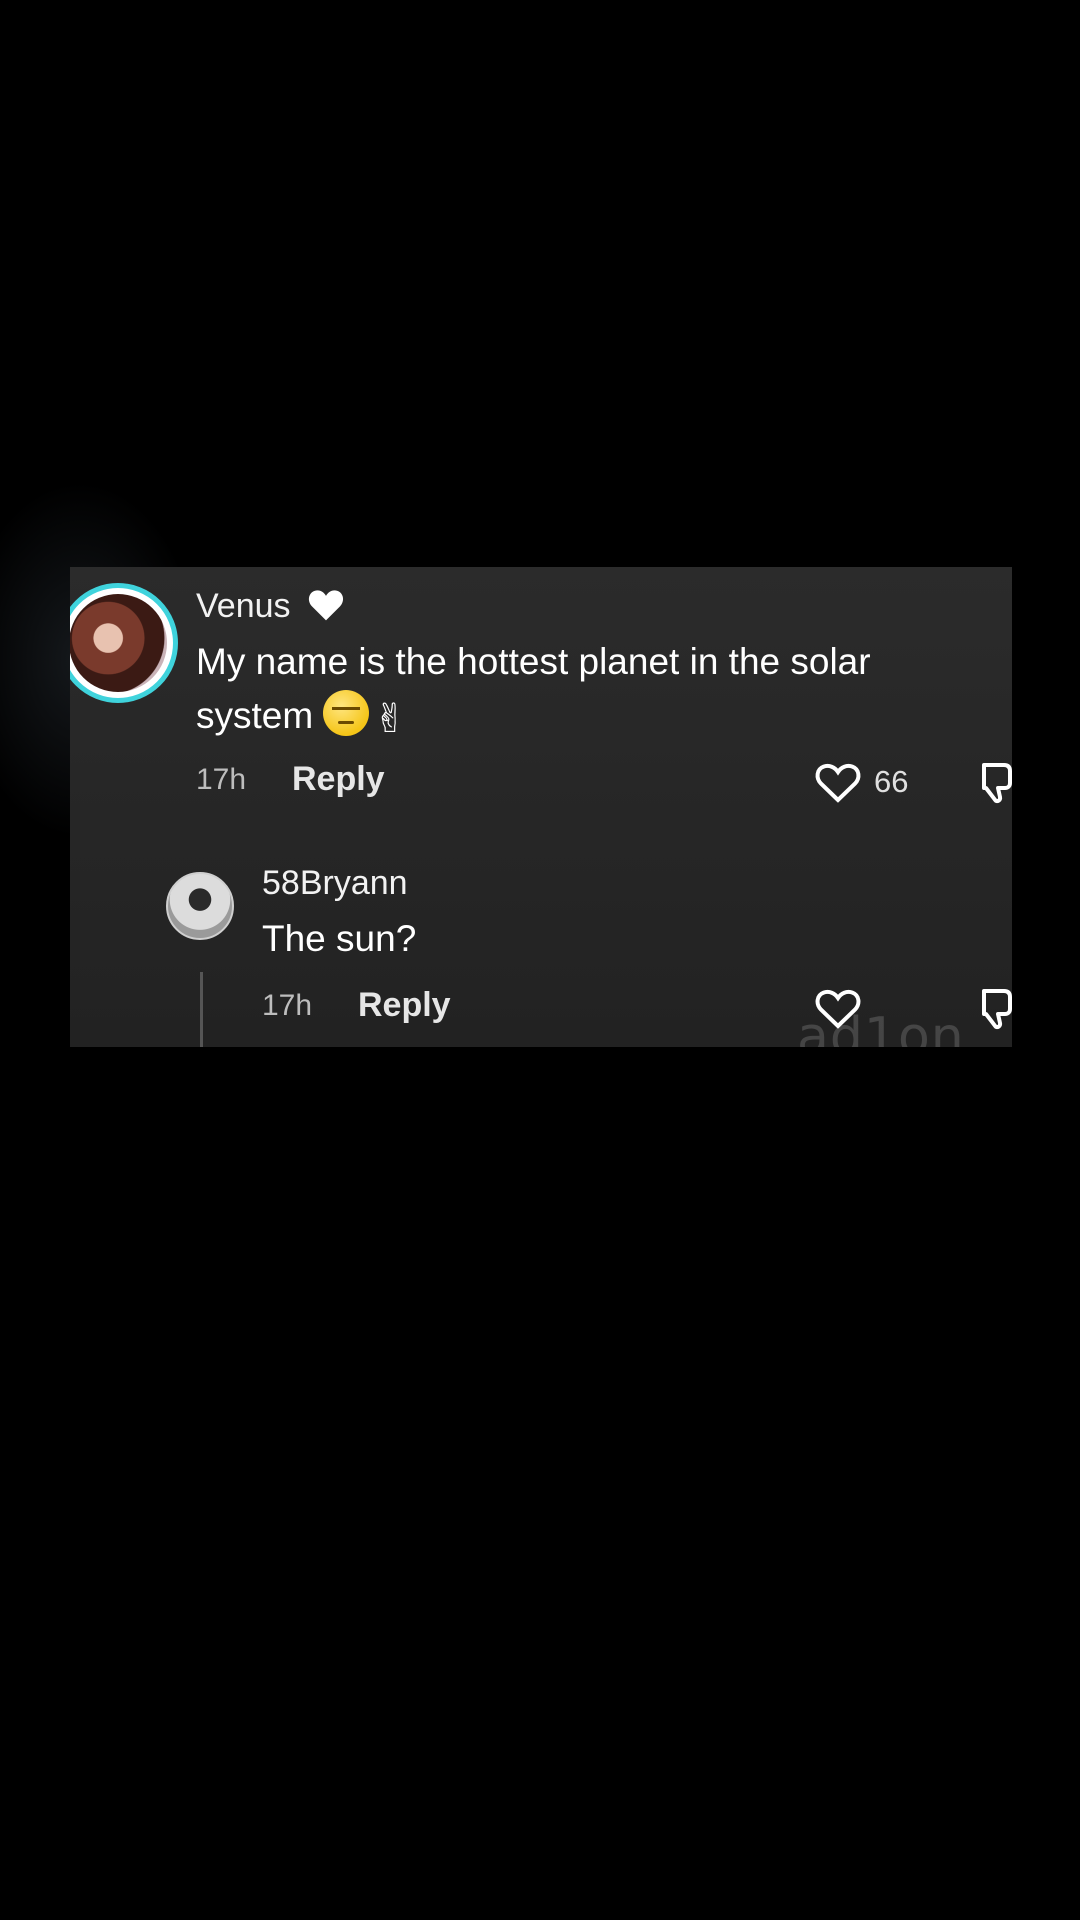 This screenshot has width=1080, height=1920. I want to click on avatar-venus, so click(124, 643).